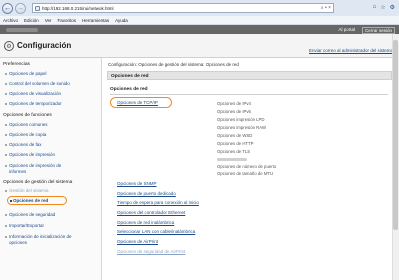 Image resolution: width=399 pixels, height=280 pixels. What do you see at coordinates (27, 135) in the screenshot?
I see `sidebar-item-copia: Opciones de copia` at bounding box center [27, 135].